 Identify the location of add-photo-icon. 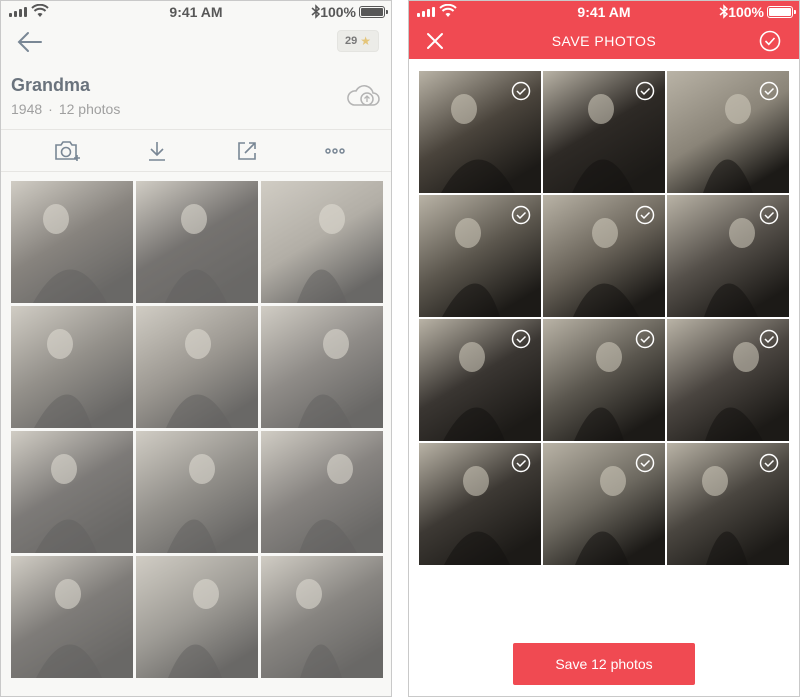
(67, 151).